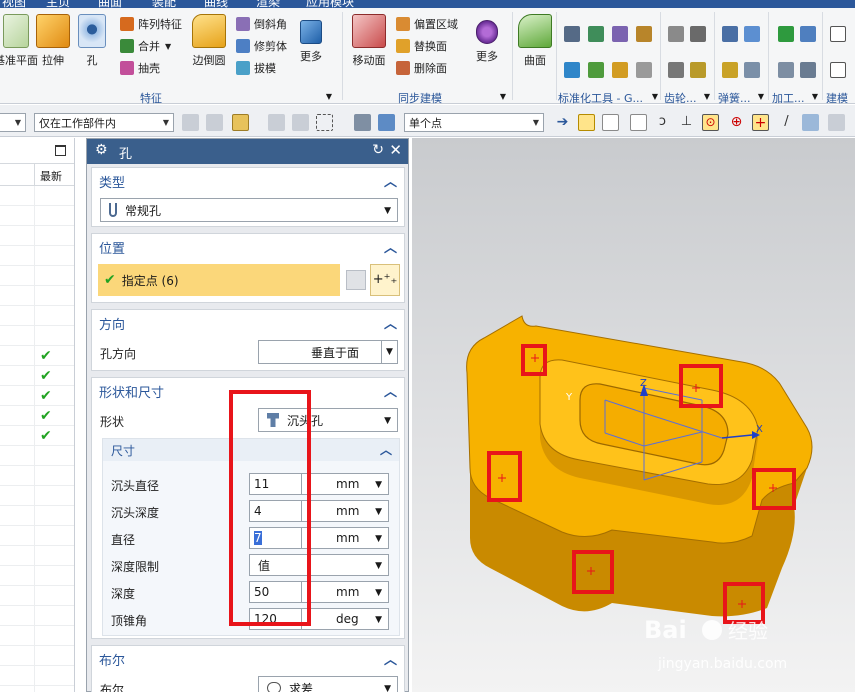  Describe the element at coordinates (786, 122) in the screenshot. I see `snap-on-curve-icon: /` at that location.